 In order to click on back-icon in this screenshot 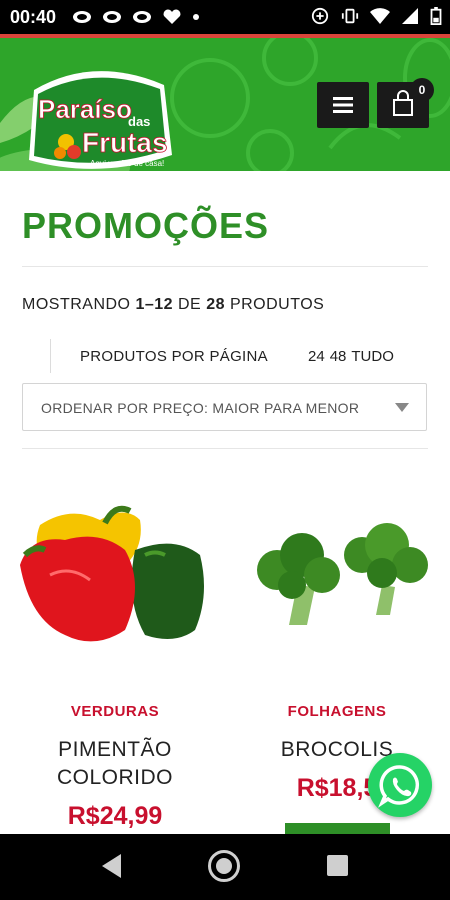, I will do `click(111, 866)`.